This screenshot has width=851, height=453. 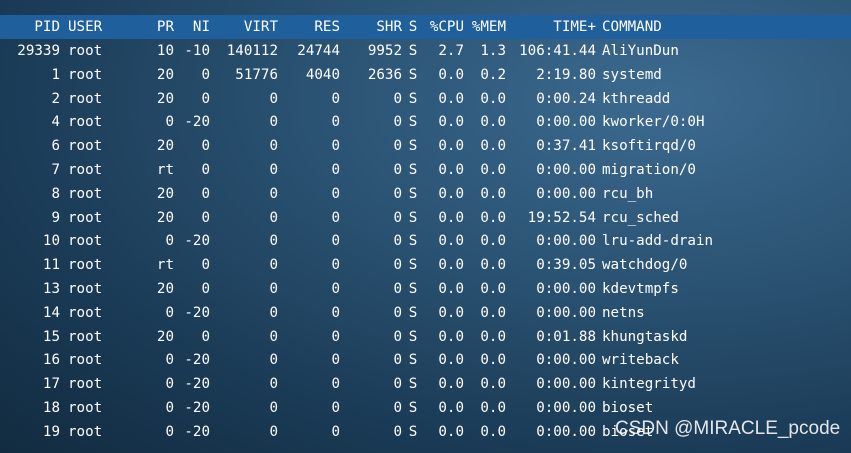 What do you see at coordinates (322, 74) in the screenshot?
I see `res-cell: 4040` at bounding box center [322, 74].